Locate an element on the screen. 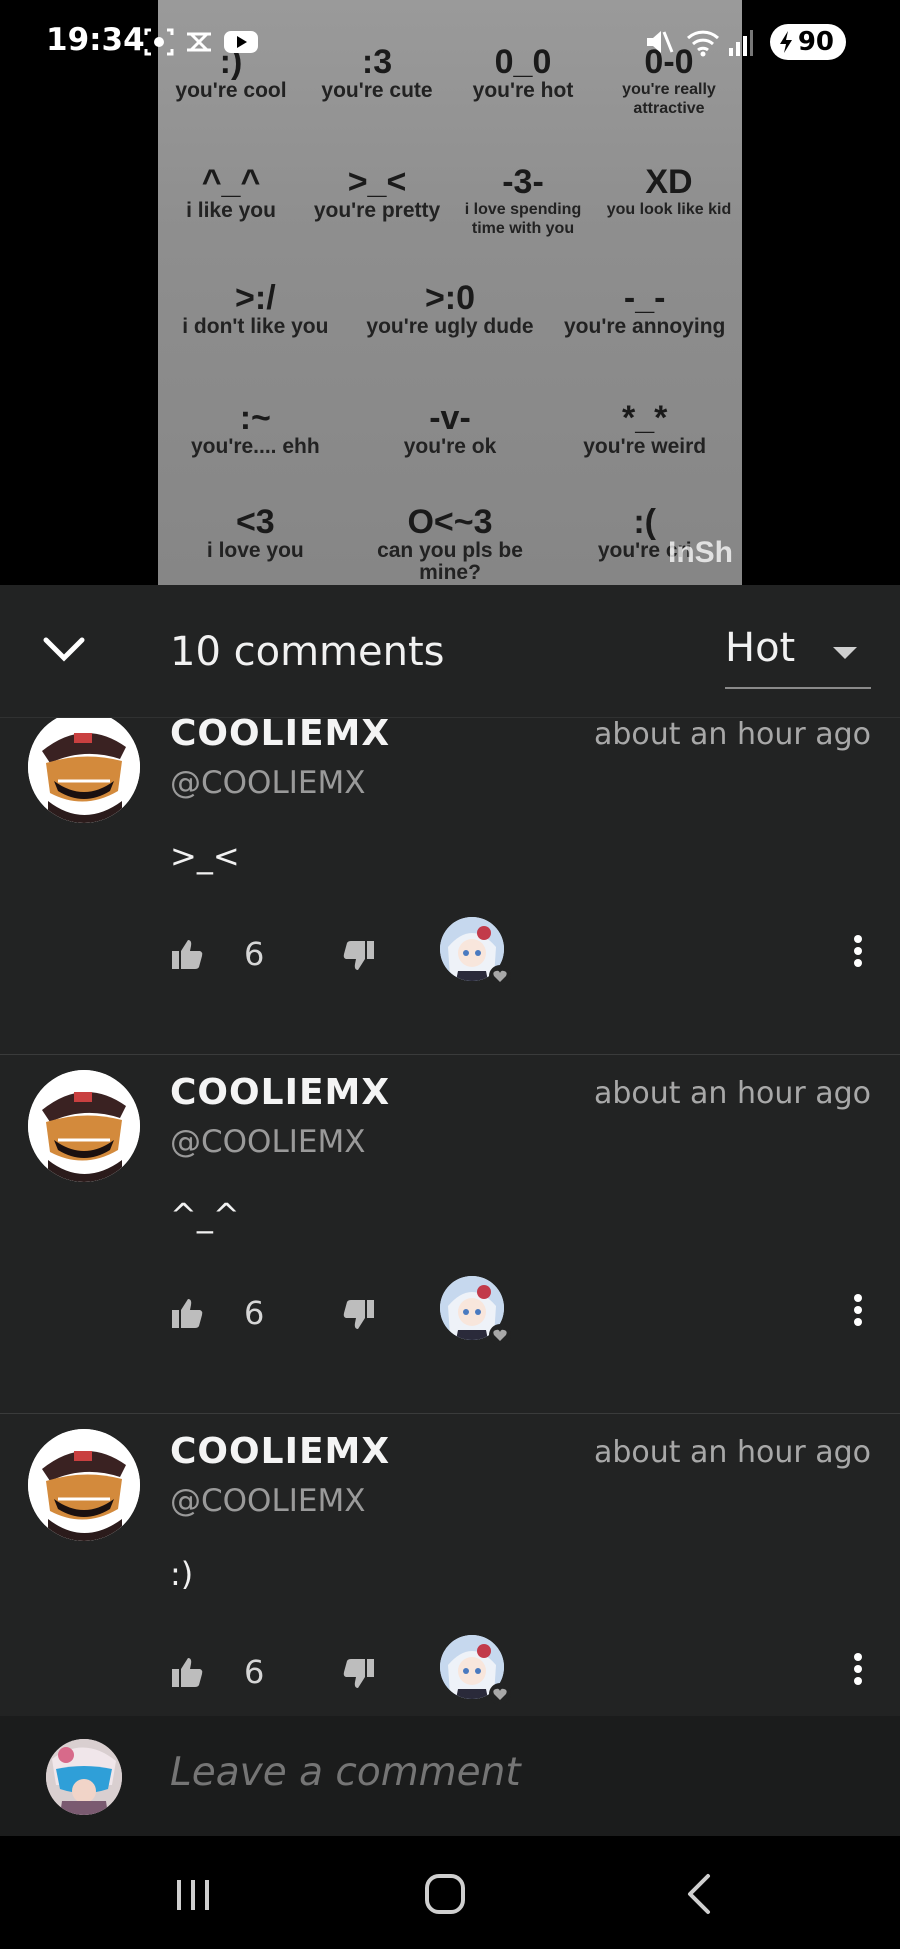 This screenshot has width=900, height=1949. status-bar: 19:34 90 is located at coordinates (450, 43).